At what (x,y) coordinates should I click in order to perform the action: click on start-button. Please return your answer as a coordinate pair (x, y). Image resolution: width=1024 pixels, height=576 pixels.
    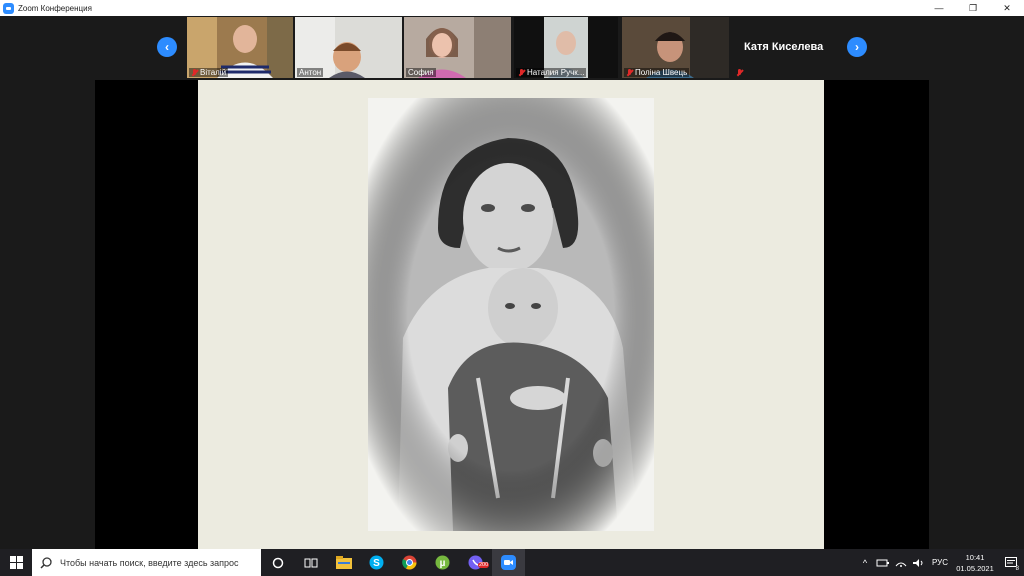
    Looking at the image, I should click on (16, 562).